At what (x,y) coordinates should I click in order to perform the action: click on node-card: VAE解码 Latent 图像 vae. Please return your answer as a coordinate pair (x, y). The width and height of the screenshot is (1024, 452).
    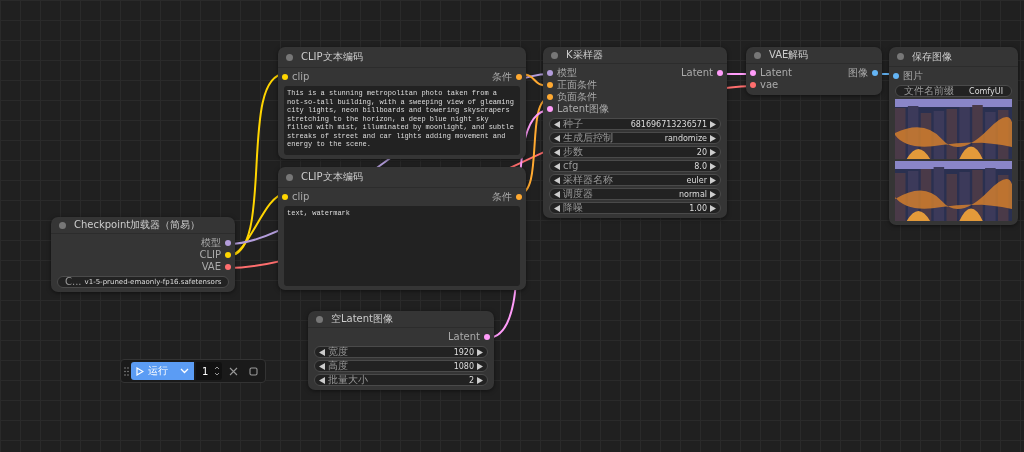
    Looking at the image, I should click on (814, 71).